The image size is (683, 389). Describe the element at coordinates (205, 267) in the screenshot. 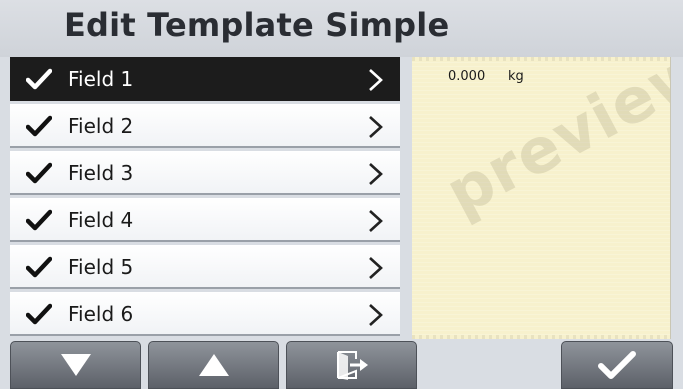

I see `field-row-5: Field 5` at that location.